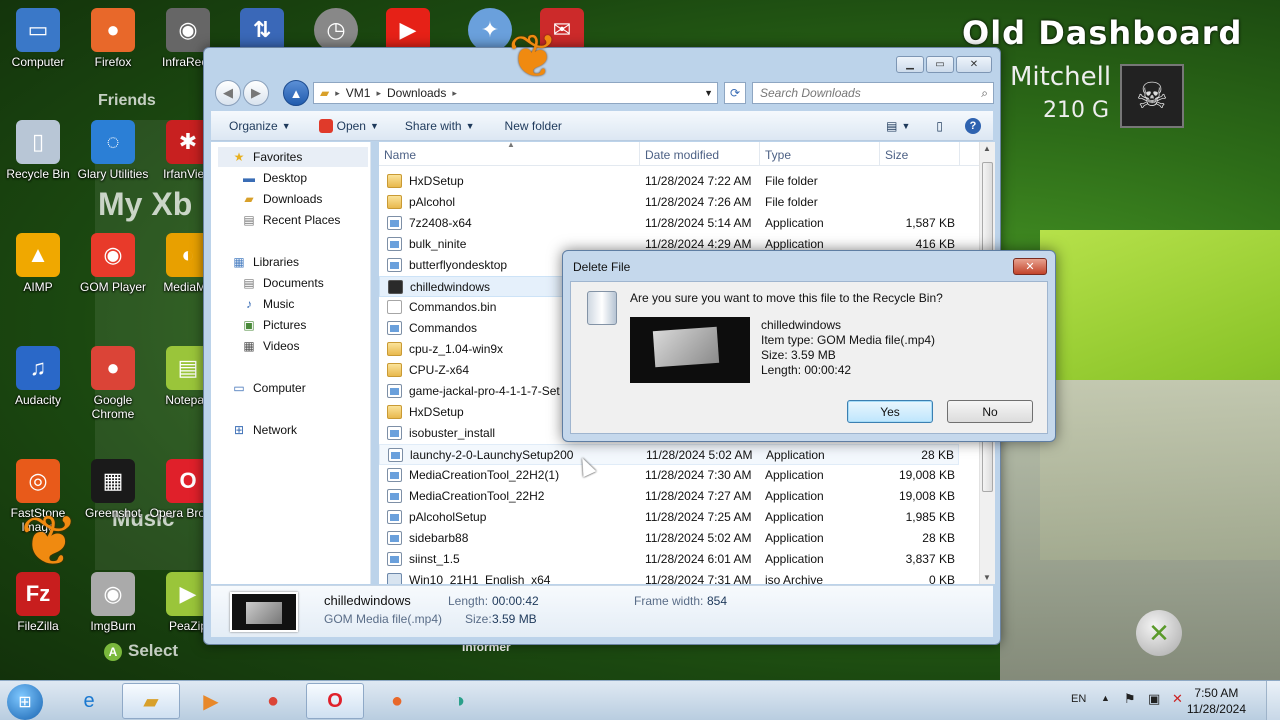 This screenshot has height=720, width=1280. Describe the element at coordinates (973, 125) in the screenshot. I see `help-button: ?` at that location.